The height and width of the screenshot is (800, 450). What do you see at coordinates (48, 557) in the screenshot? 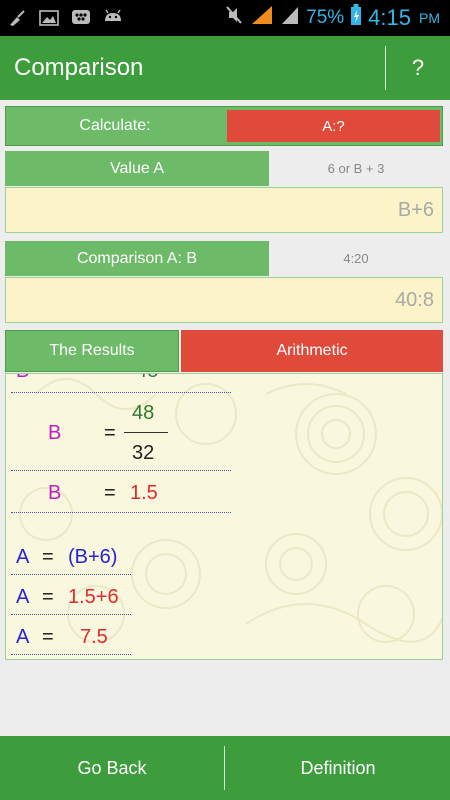
I see `a-expr-equals: =` at bounding box center [48, 557].